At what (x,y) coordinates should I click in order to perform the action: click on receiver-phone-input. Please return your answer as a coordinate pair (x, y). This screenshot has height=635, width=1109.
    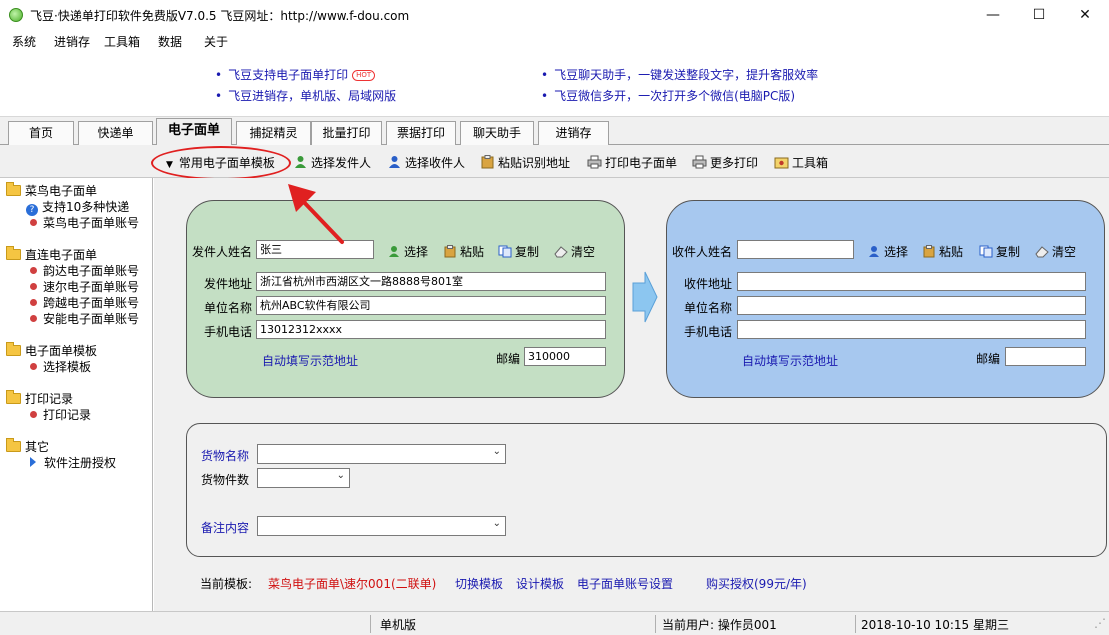
    Looking at the image, I should click on (911, 329).